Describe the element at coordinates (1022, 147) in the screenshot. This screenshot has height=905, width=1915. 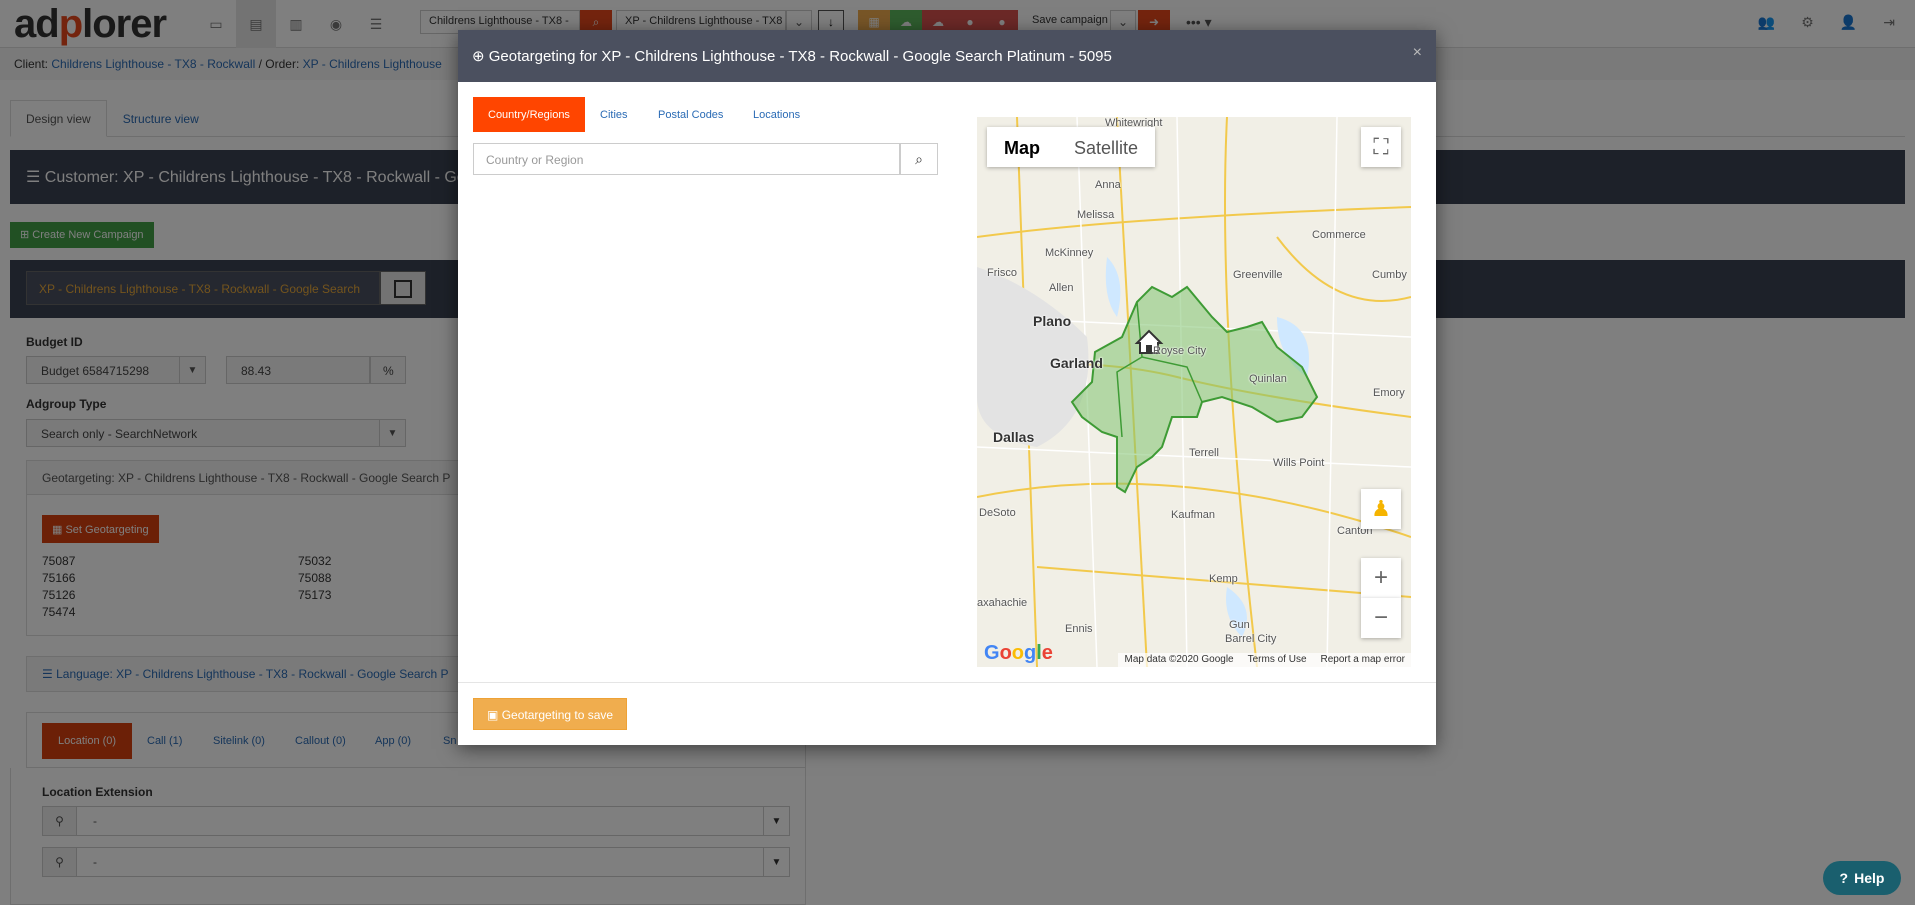
I see `map-type-map-button: Map` at that location.